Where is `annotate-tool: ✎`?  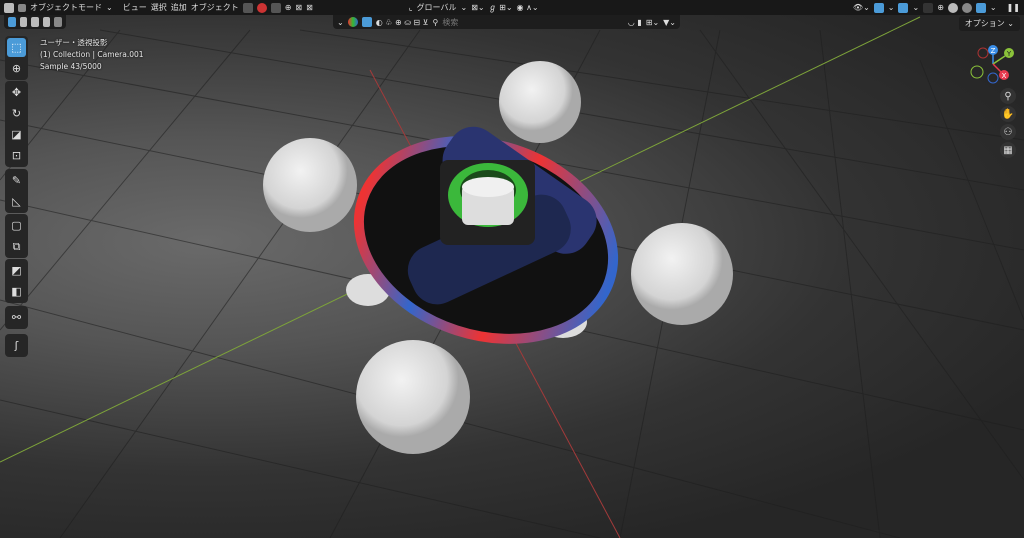
annotate-tool: ✎ is located at coordinates (16, 180).